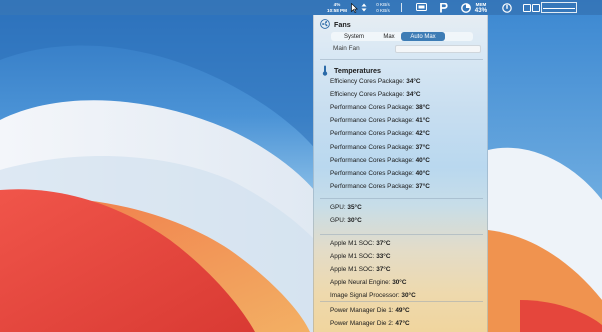 The height and width of the screenshot is (332, 602). What do you see at coordinates (354, 7) in the screenshot?
I see `cursor-icon` at bounding box center [354, 7].